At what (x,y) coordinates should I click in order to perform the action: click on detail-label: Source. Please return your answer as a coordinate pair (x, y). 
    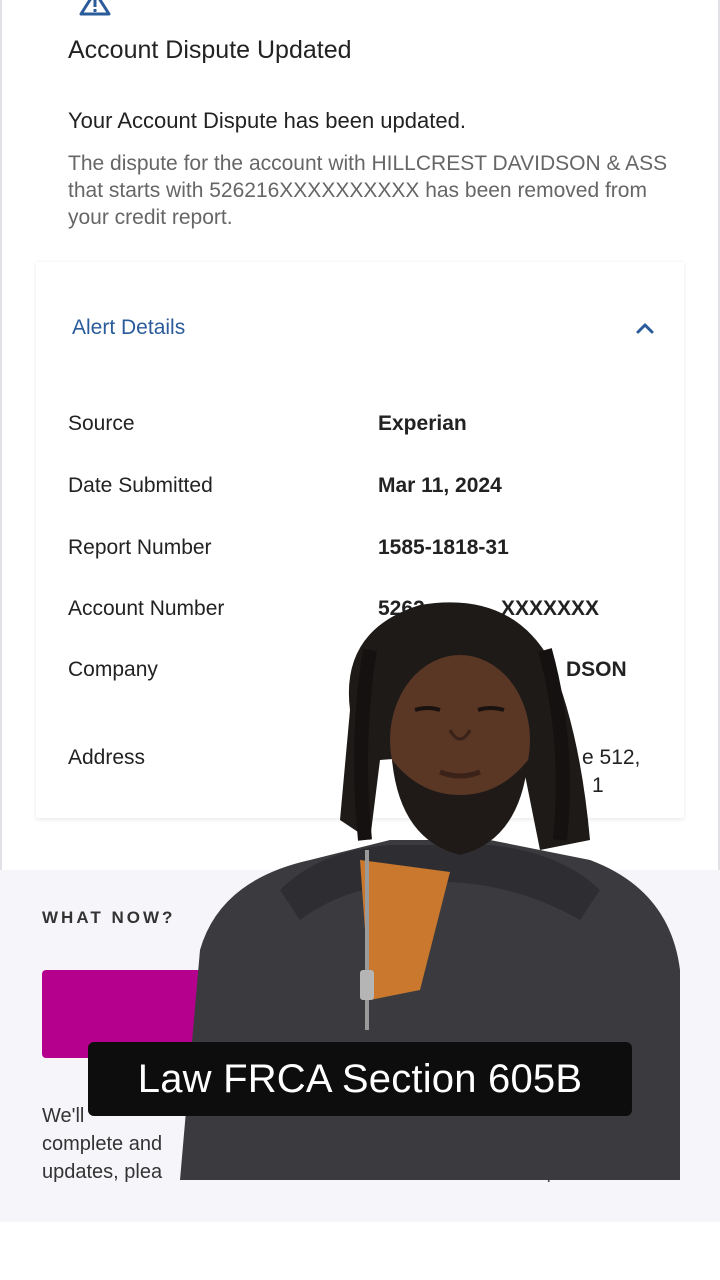
    Looking at the image, I should click on (101, 423).